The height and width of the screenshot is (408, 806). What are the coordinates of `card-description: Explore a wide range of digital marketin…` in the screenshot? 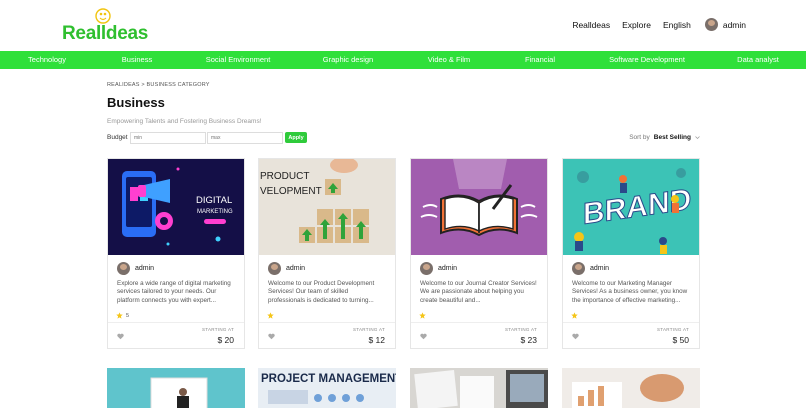 It's located at (176, 292).